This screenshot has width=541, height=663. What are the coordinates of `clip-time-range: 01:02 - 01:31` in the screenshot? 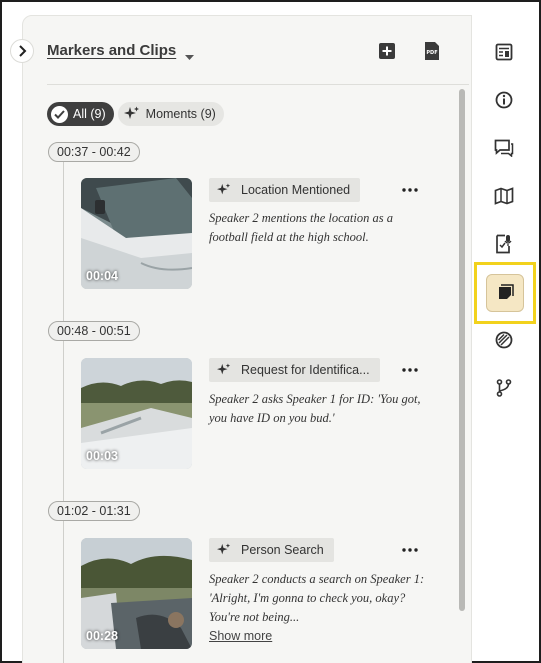 It's located at (94, 511).